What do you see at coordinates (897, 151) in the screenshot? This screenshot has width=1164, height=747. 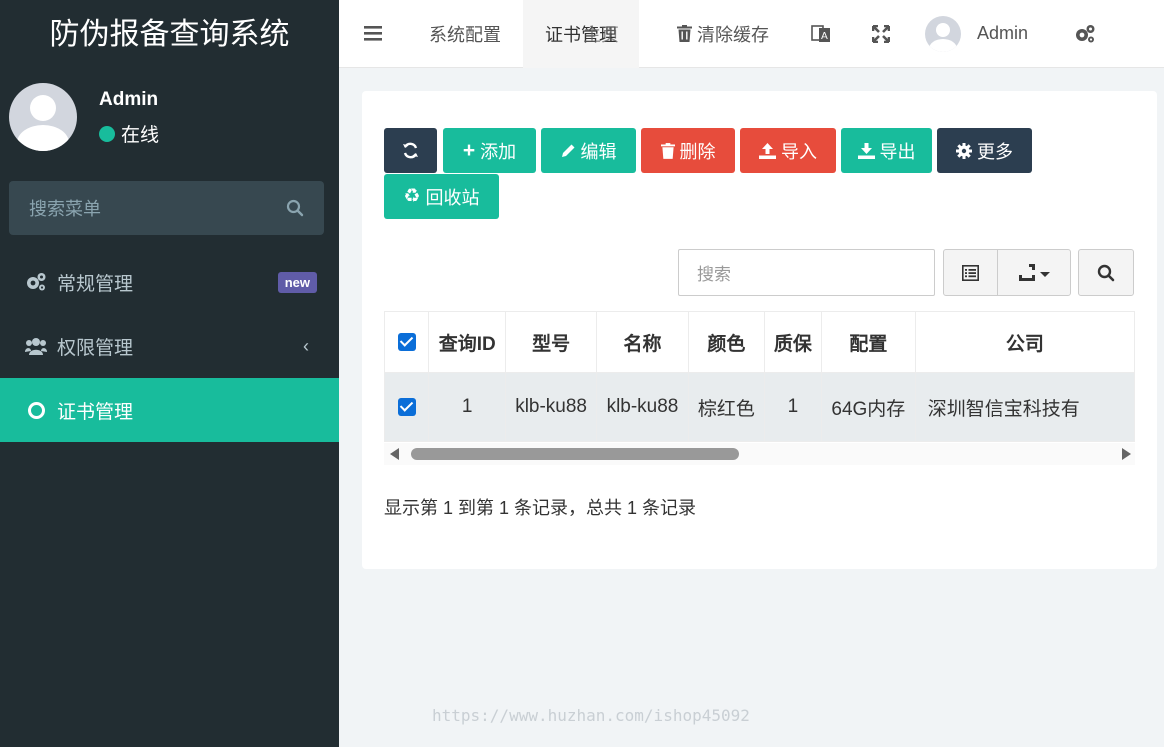 I see `export-label: 导出` at bounding box center [897, 151].